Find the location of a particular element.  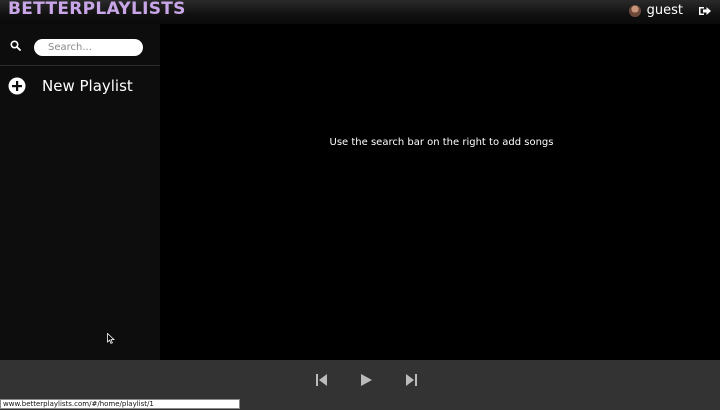

skip-back-icon is located at coordinates (322, 380).